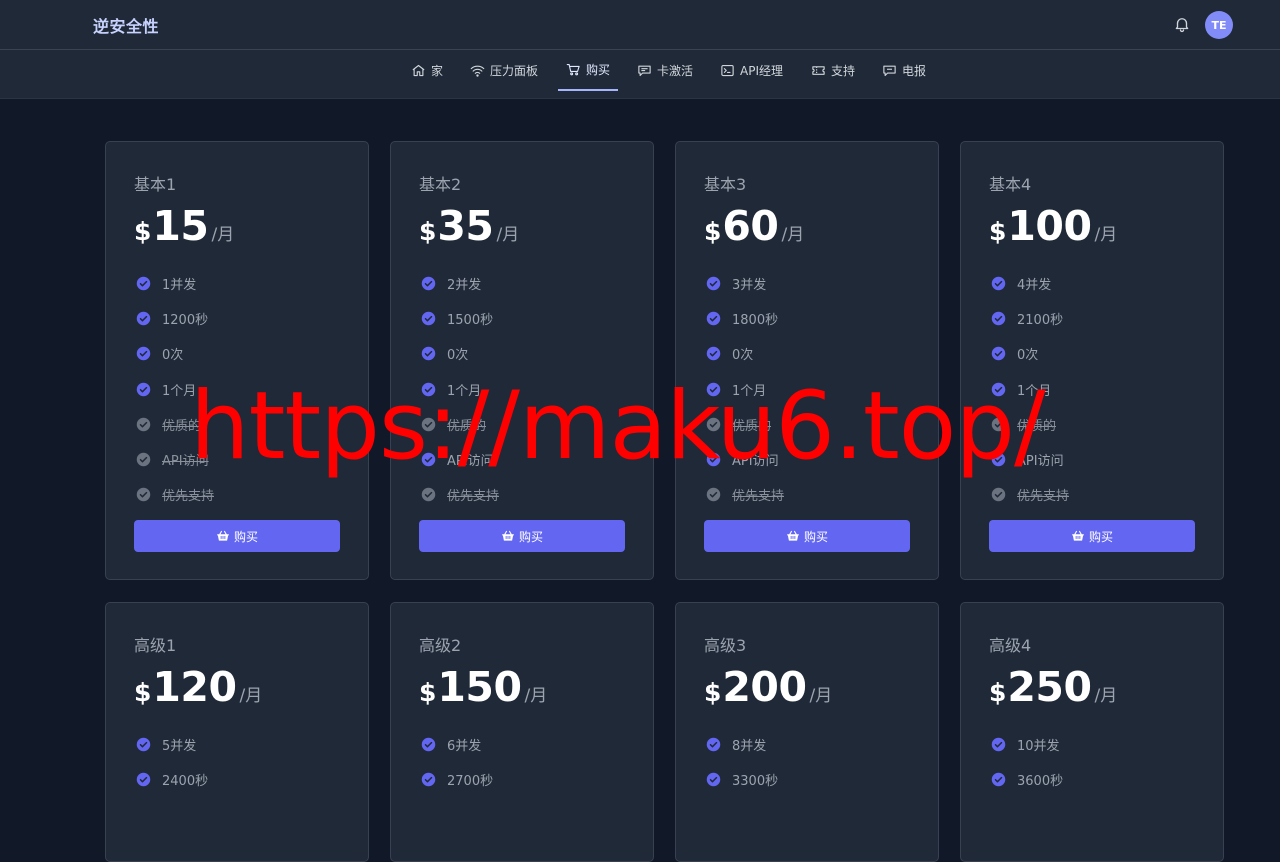 The image size is (1280, 862). I want to click on feature-text: 3并发, so click(749, 286).